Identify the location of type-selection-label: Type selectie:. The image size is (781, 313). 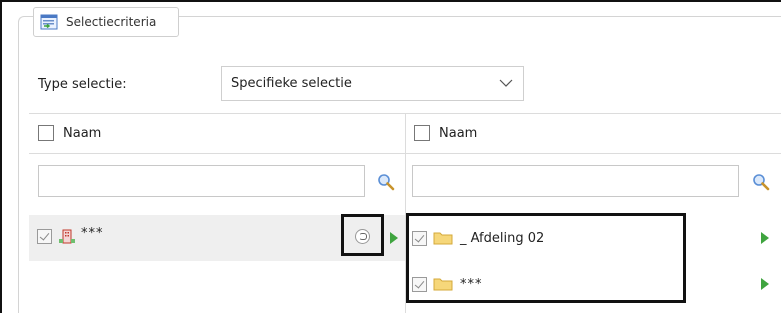
(82, 84).